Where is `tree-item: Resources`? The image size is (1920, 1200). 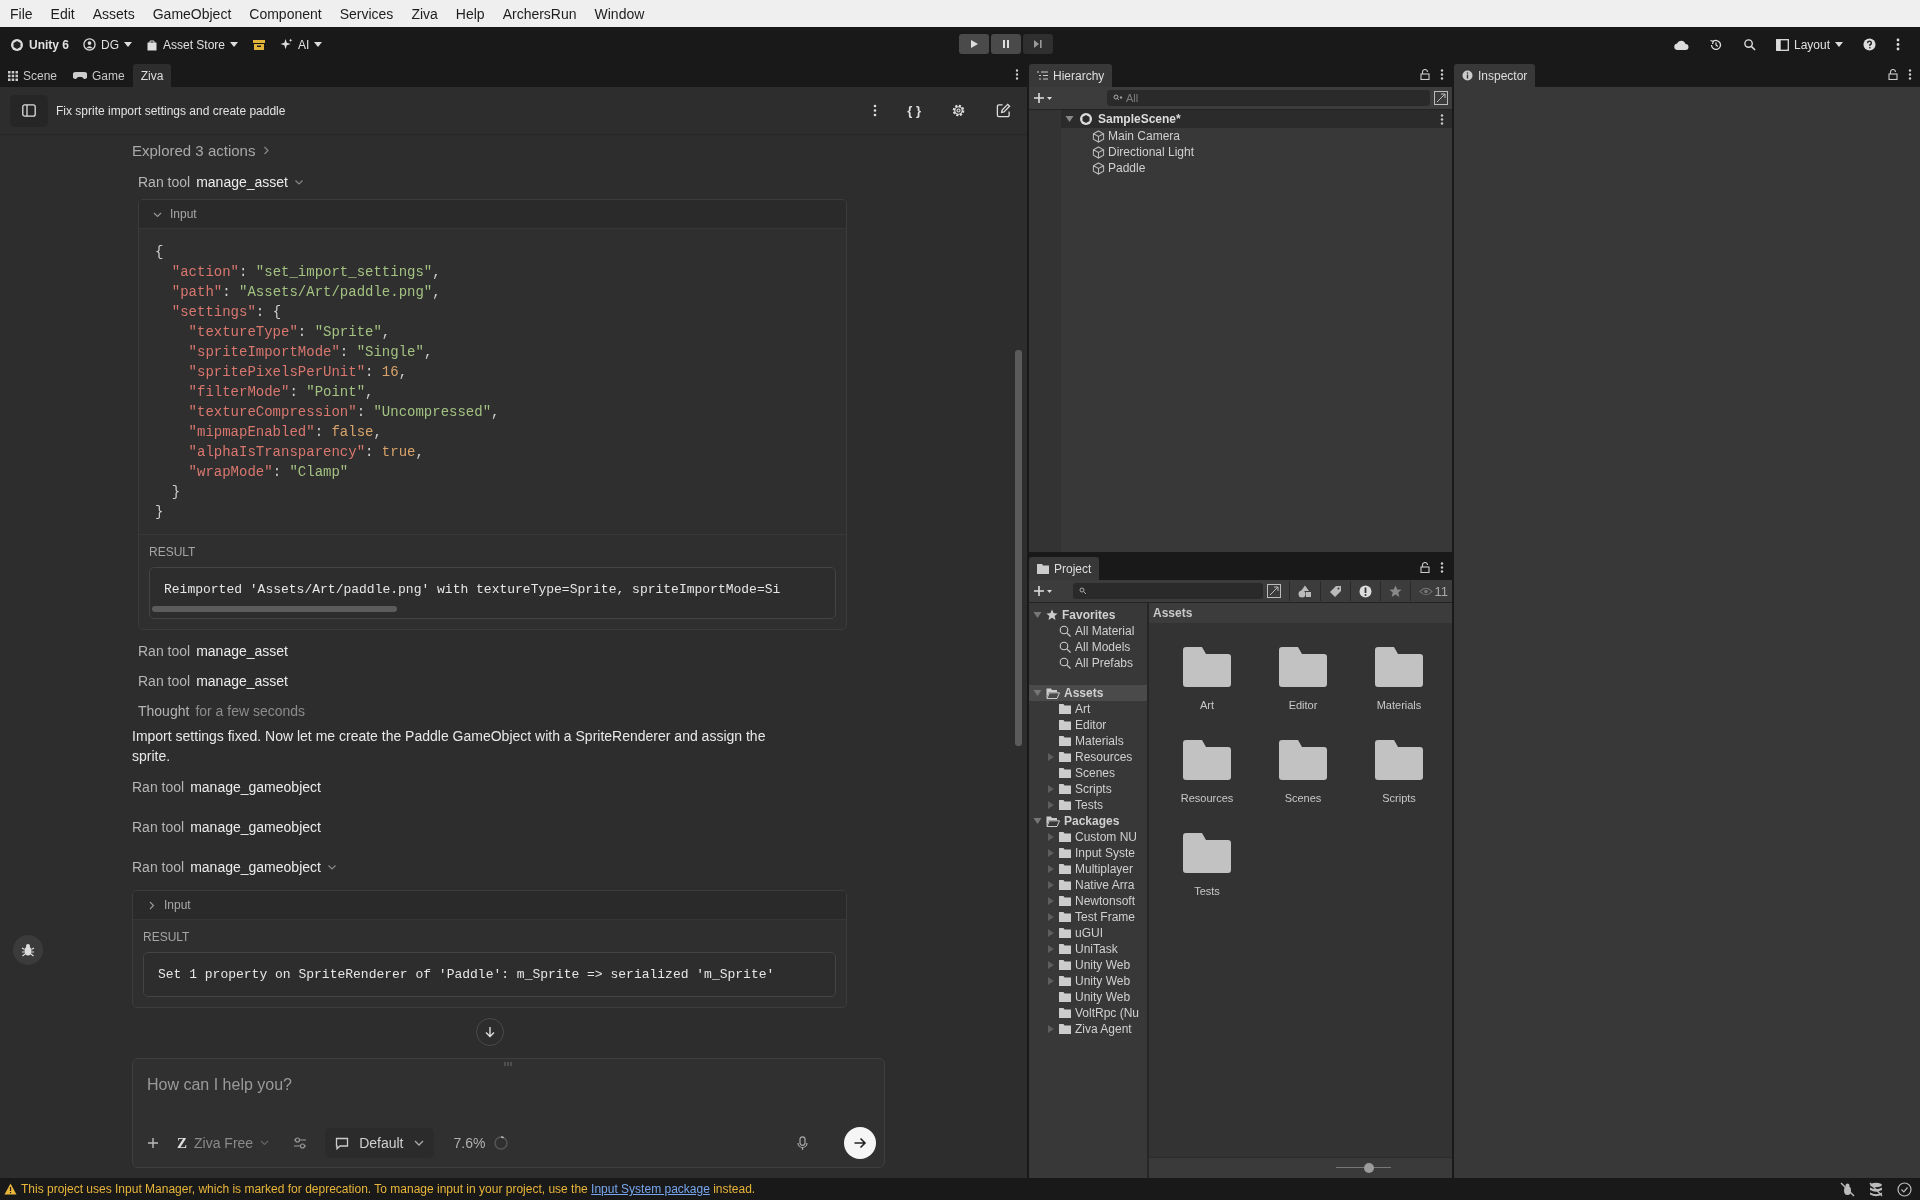 tree-item: Resources is located at coordinates (1104, 757).